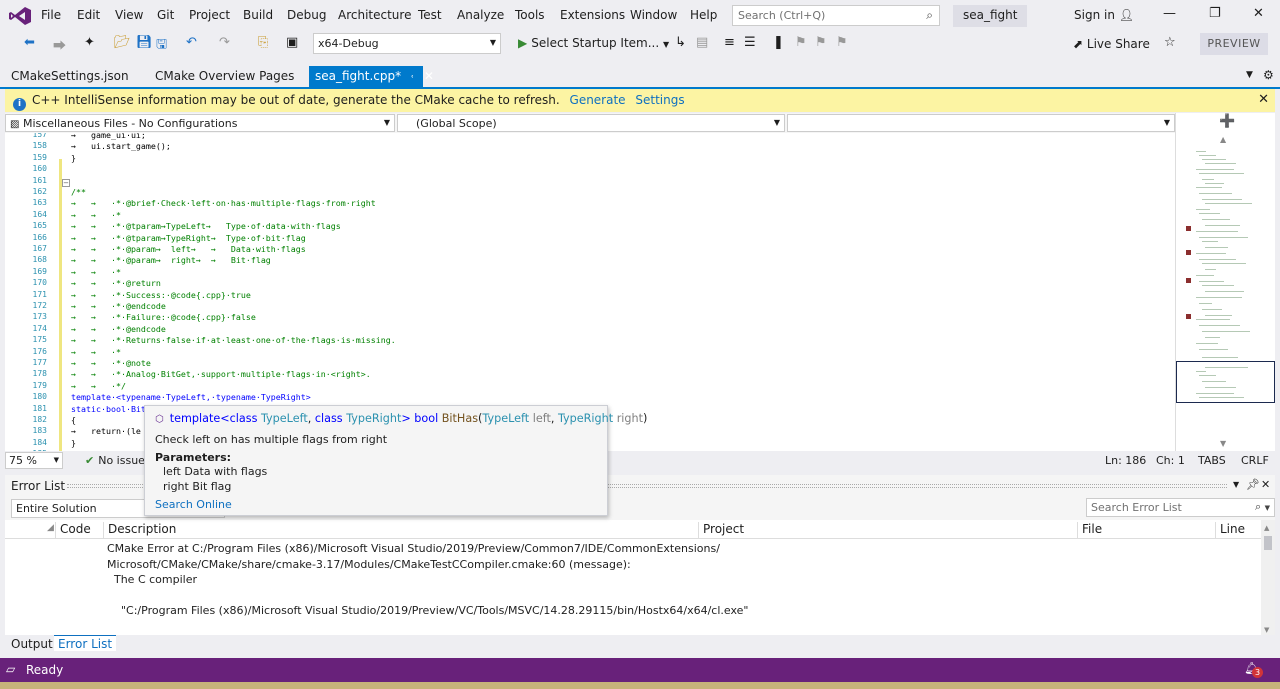  Describe the element at coordinates (407, 43) in the screenshot. I see `solution-configuration-select: x64-Debug ▼` at that location.